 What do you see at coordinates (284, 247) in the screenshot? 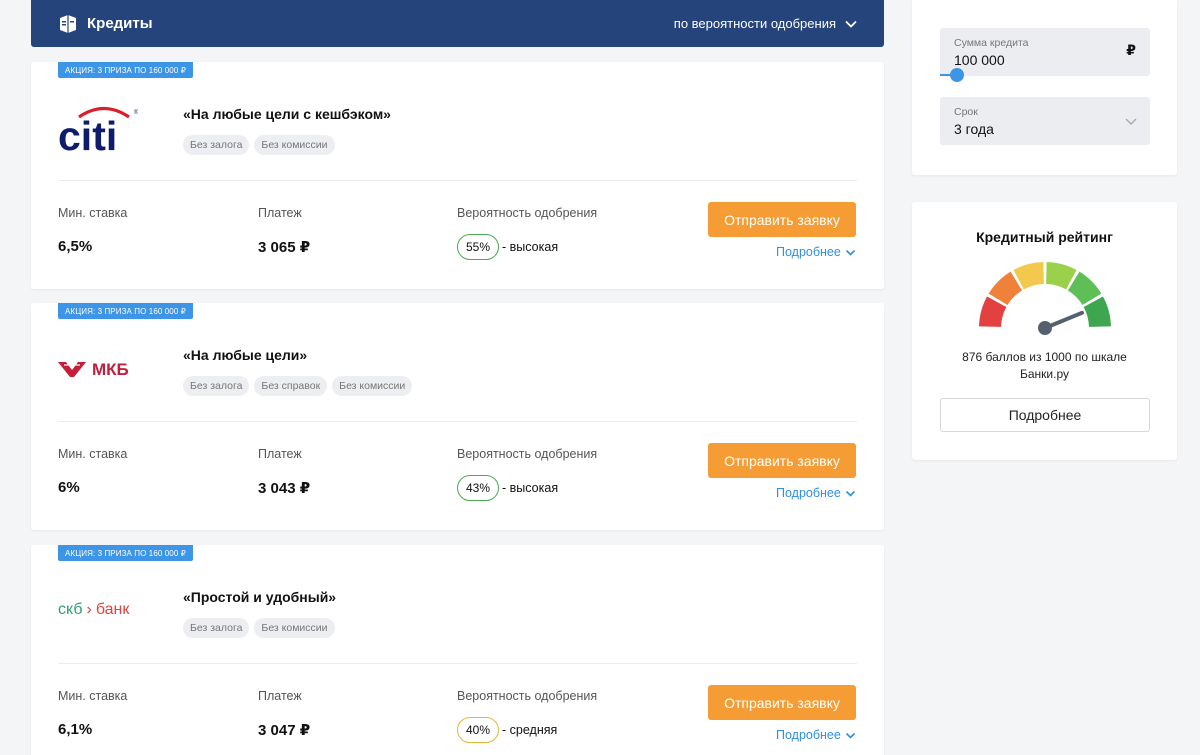
I see `payment-value: 3 065 ₽` at bounding box center [284, 247].